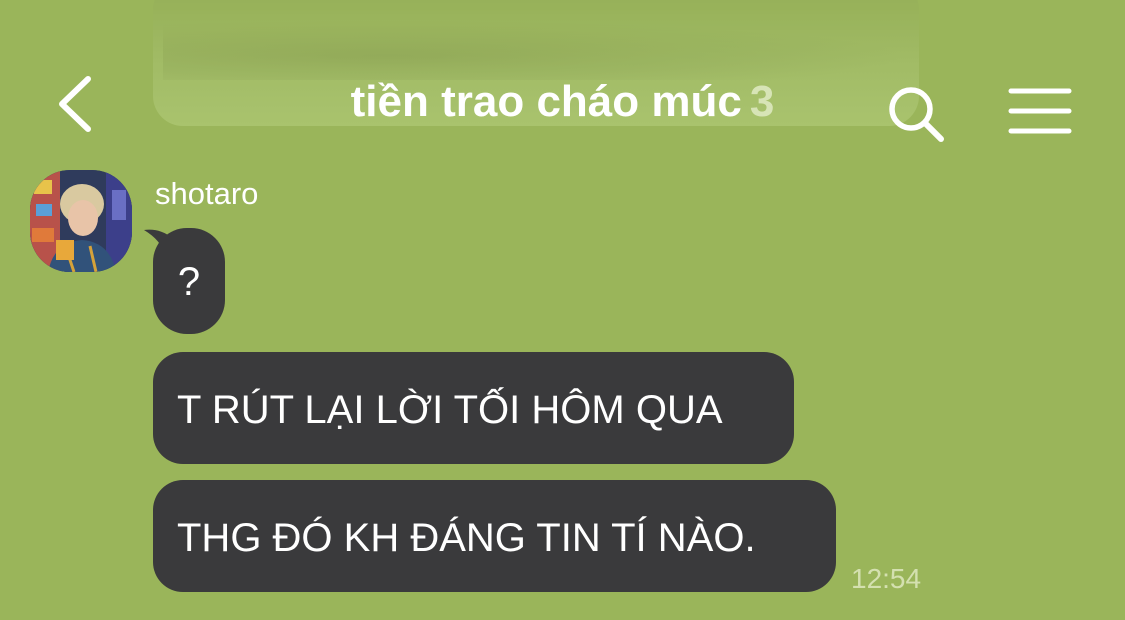  I want to click on chat-title: tiền trao cháo múc 3, so click(562, 102).